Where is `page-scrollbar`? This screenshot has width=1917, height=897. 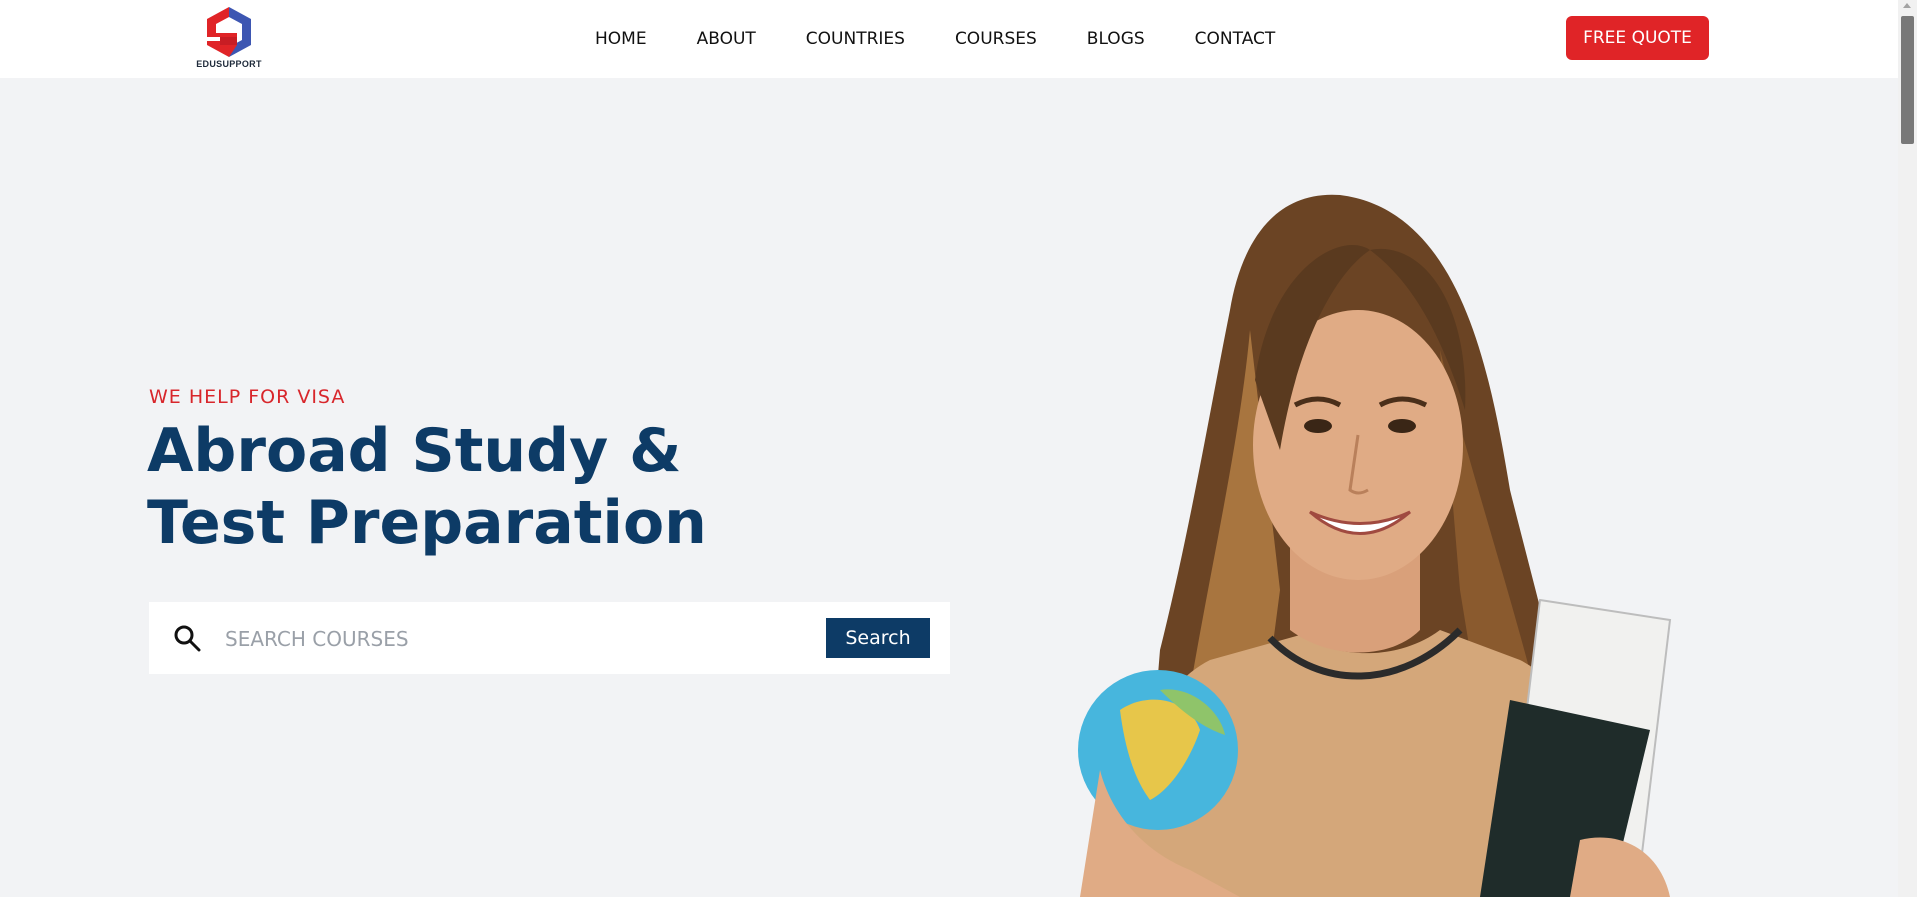
page-scrollbar is located at coordinates (1907, 448).